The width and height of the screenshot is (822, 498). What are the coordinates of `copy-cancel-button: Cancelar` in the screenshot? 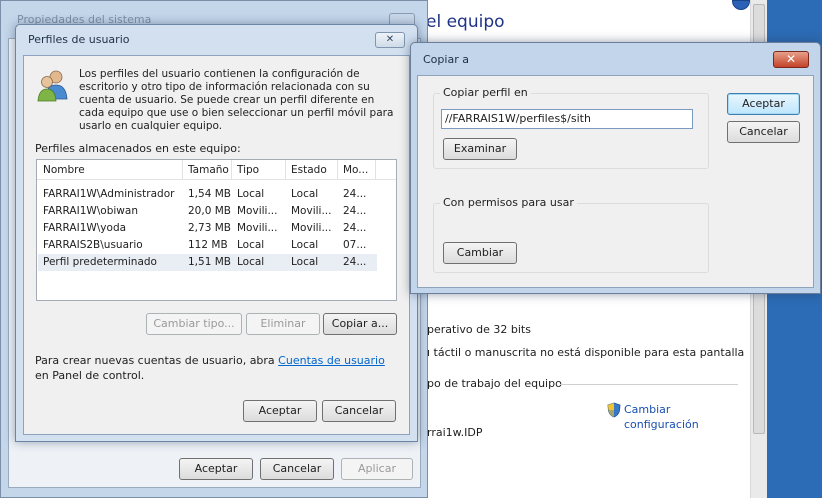 It's located at (763, 132).